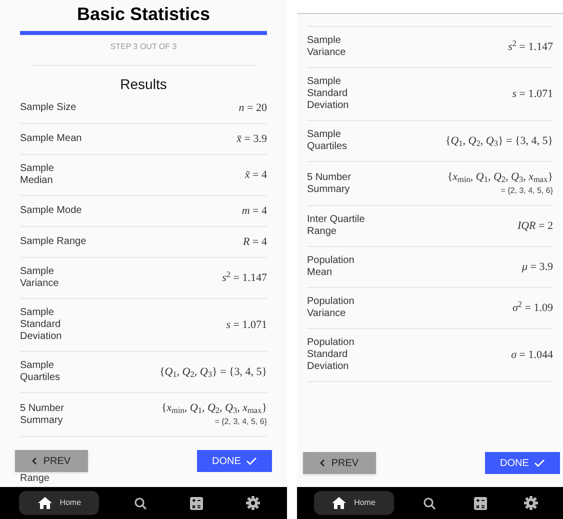 This screenshot has width=563, height=519. Describe the element at coordinates (532, 355) in the screenshot. I see `statistic-value: σ = 1.044` at that location.